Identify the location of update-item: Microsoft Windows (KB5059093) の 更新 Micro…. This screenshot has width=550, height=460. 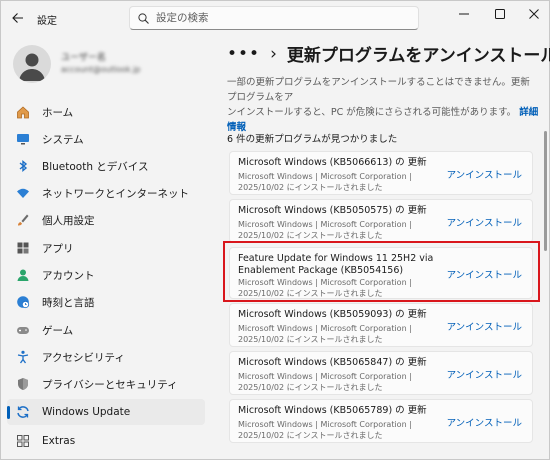
(381, 325).